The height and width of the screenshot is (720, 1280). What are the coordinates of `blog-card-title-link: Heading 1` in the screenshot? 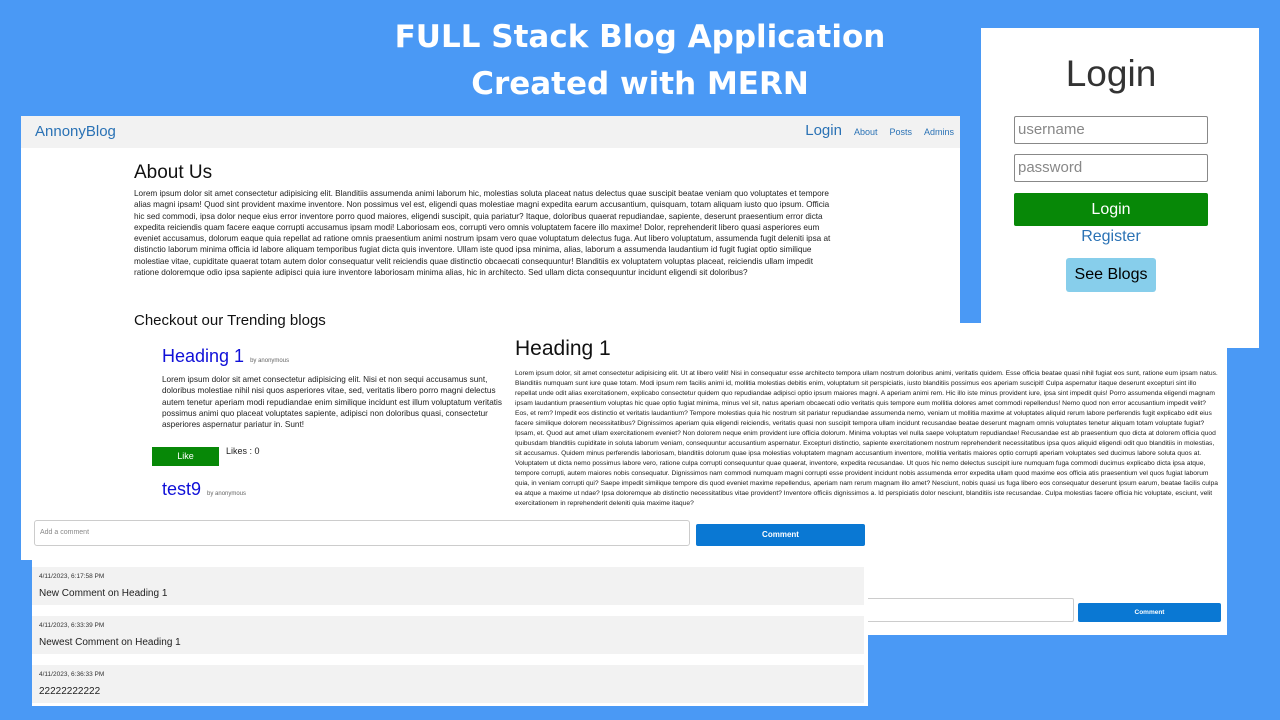 It's located at (203, 356).